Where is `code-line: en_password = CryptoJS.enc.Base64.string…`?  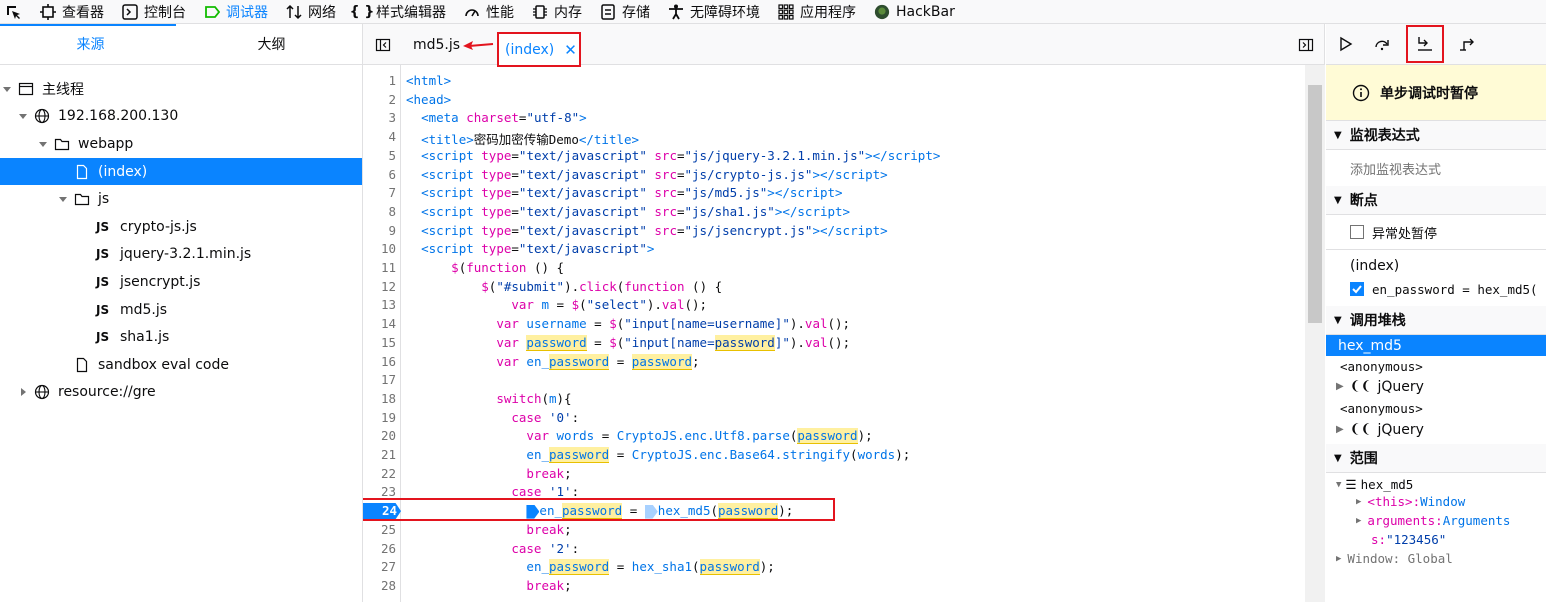
code-line: en_password = CryptoJS.enc.Base64.string… is located at coordinates (718, 455).